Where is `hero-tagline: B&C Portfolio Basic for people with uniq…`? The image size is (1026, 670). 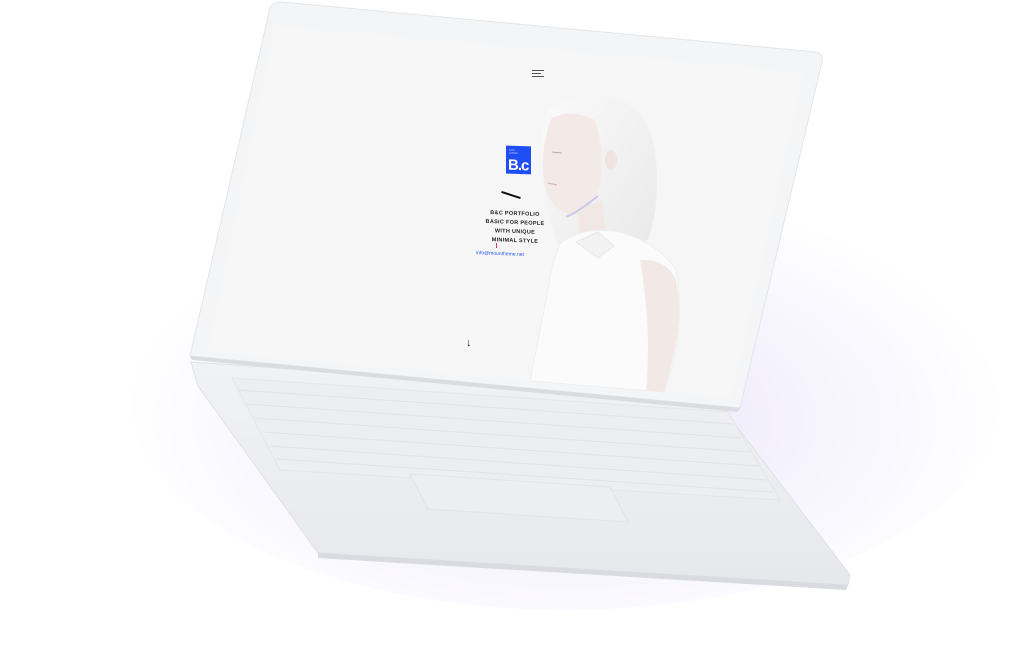
hero-tagline: B&C Portfolio Basic for people with uniq… is located at coordinates (515, 228).